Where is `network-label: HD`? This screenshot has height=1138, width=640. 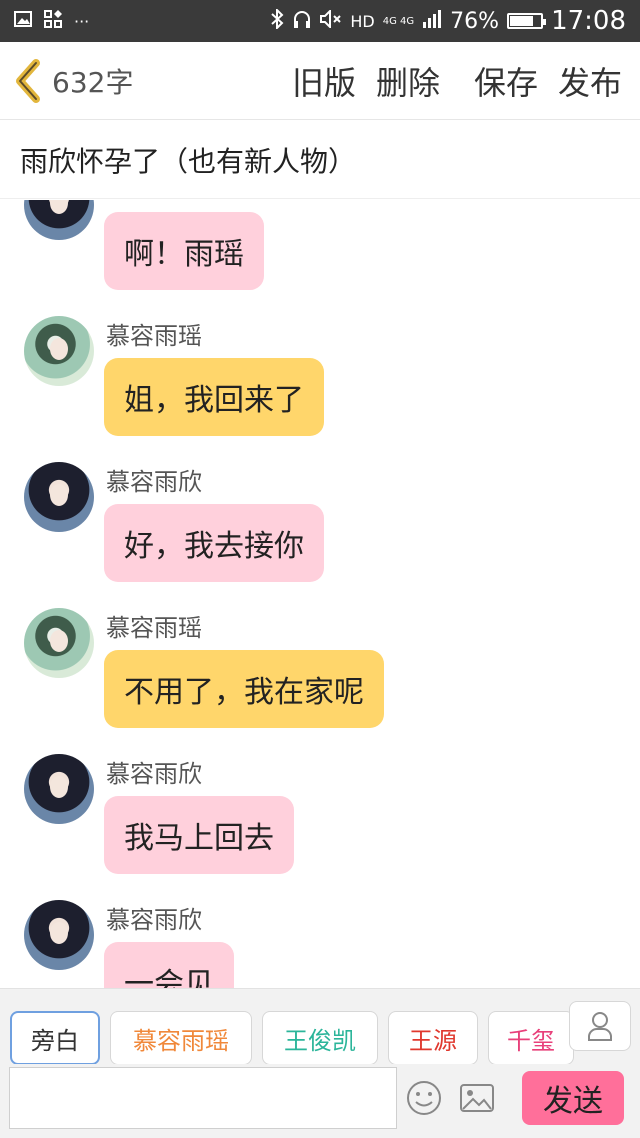 network-label: HD is located at coordinates (362, 21).